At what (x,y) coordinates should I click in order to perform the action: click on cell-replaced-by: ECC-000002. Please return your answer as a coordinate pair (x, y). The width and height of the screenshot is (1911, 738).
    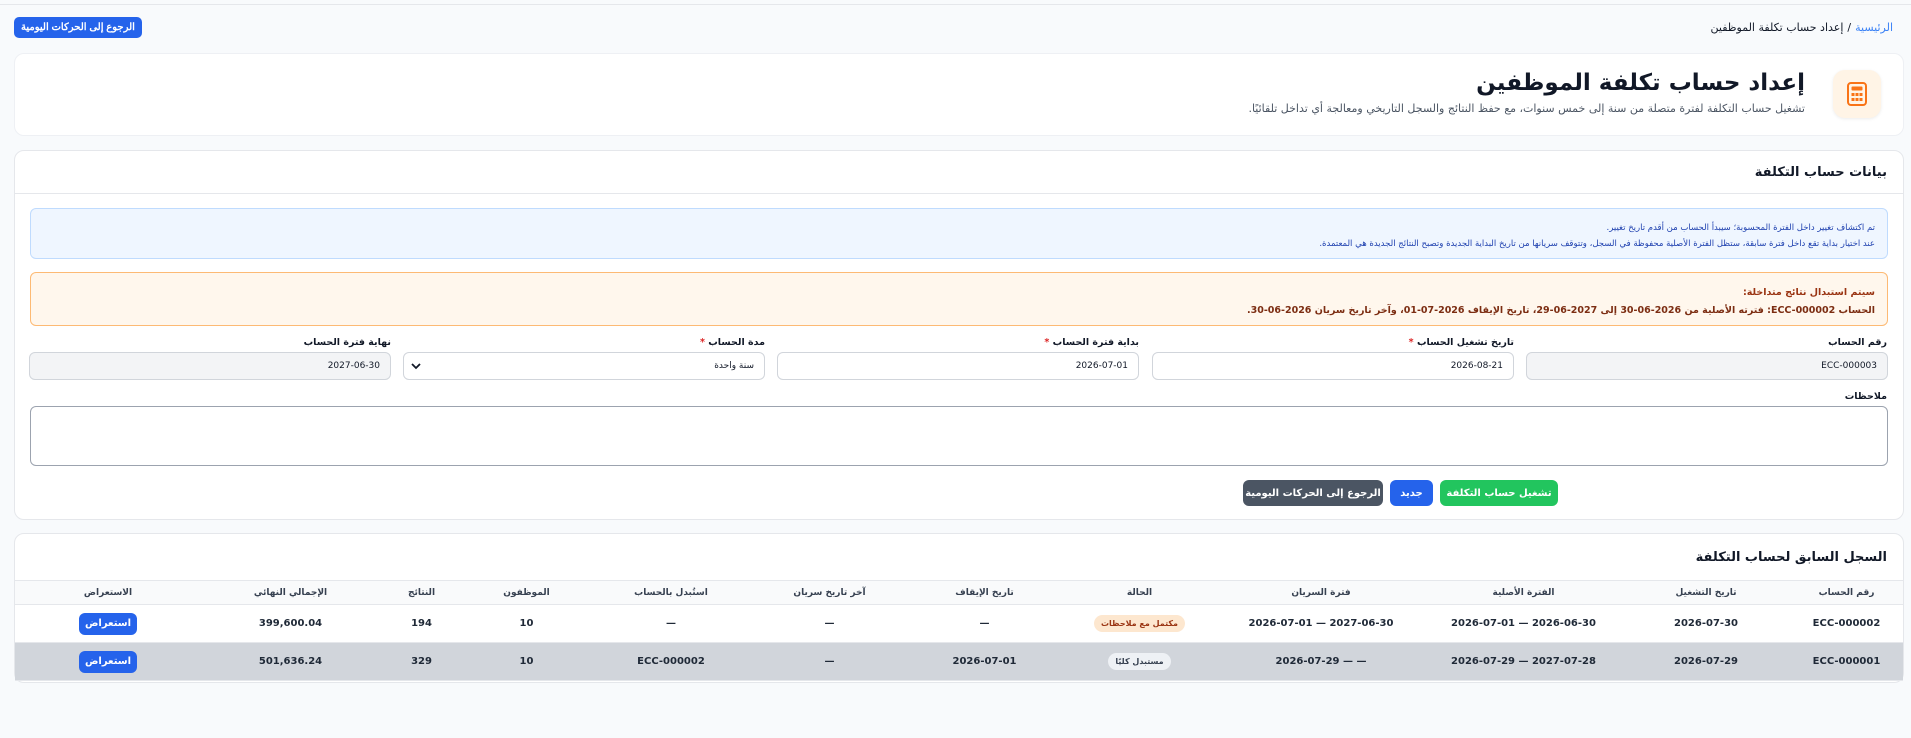
    Looking at the image, I should click on (671, 661).